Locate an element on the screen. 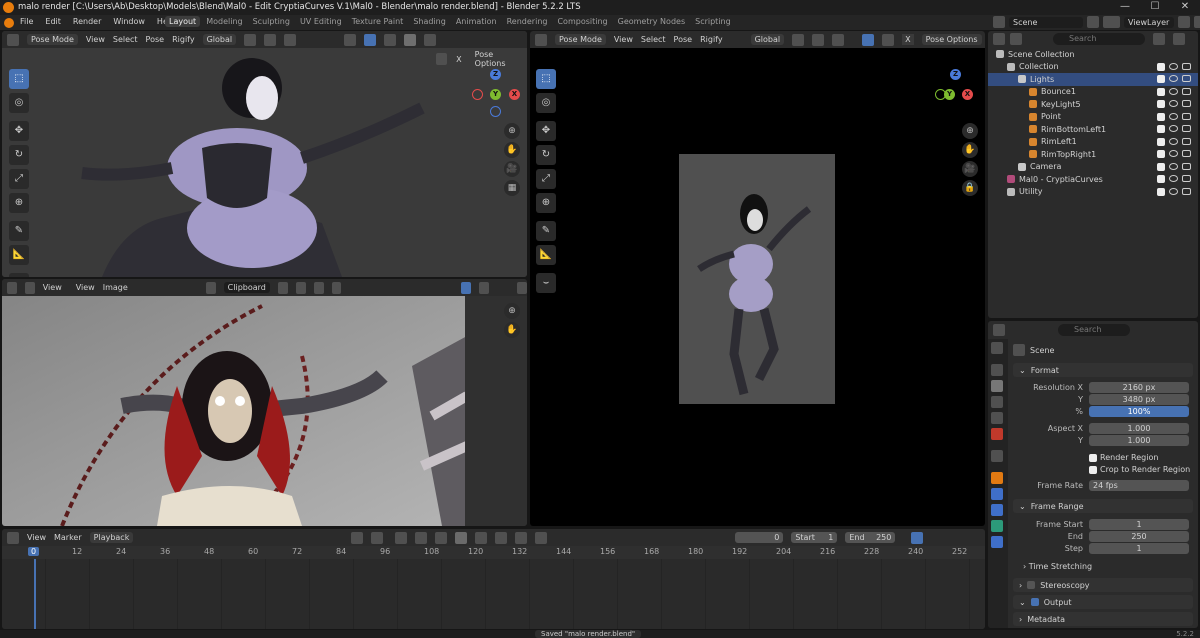 This screenshot has height=638, width=1200. overlay-toggle-icon is located at coordinates (484, 287).